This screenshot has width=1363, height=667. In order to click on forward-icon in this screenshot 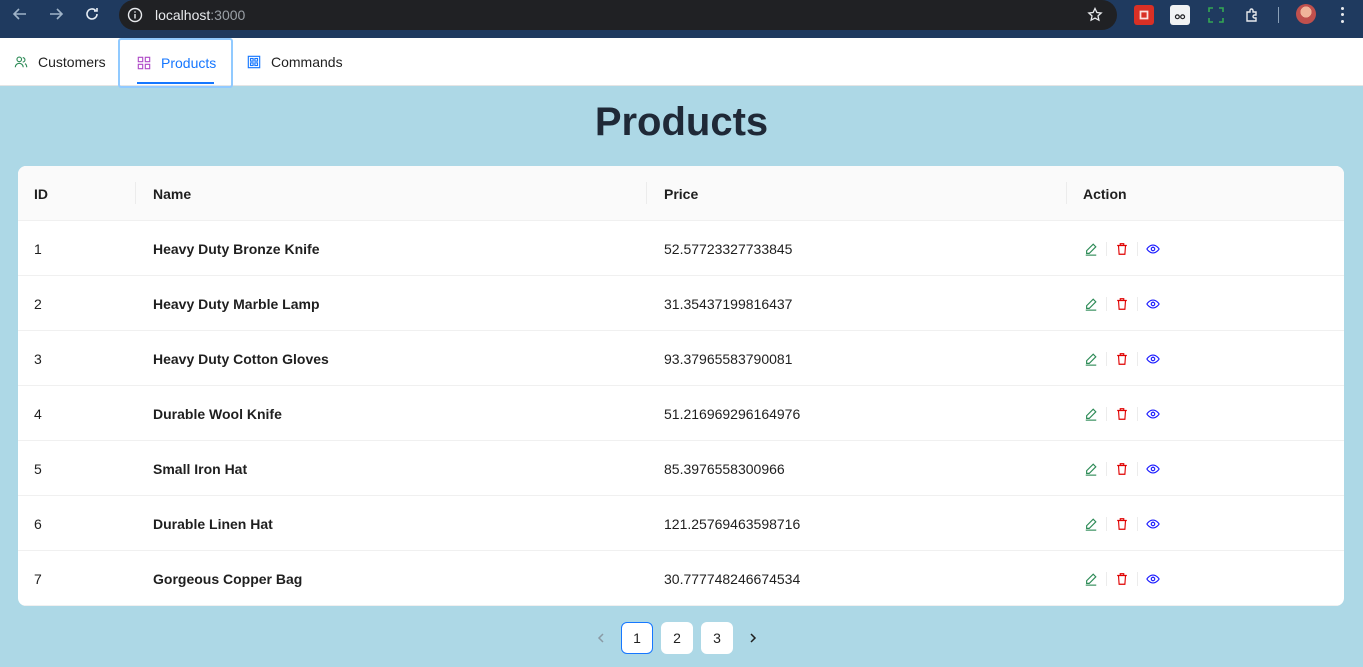, I will do `click(56, 14)`.